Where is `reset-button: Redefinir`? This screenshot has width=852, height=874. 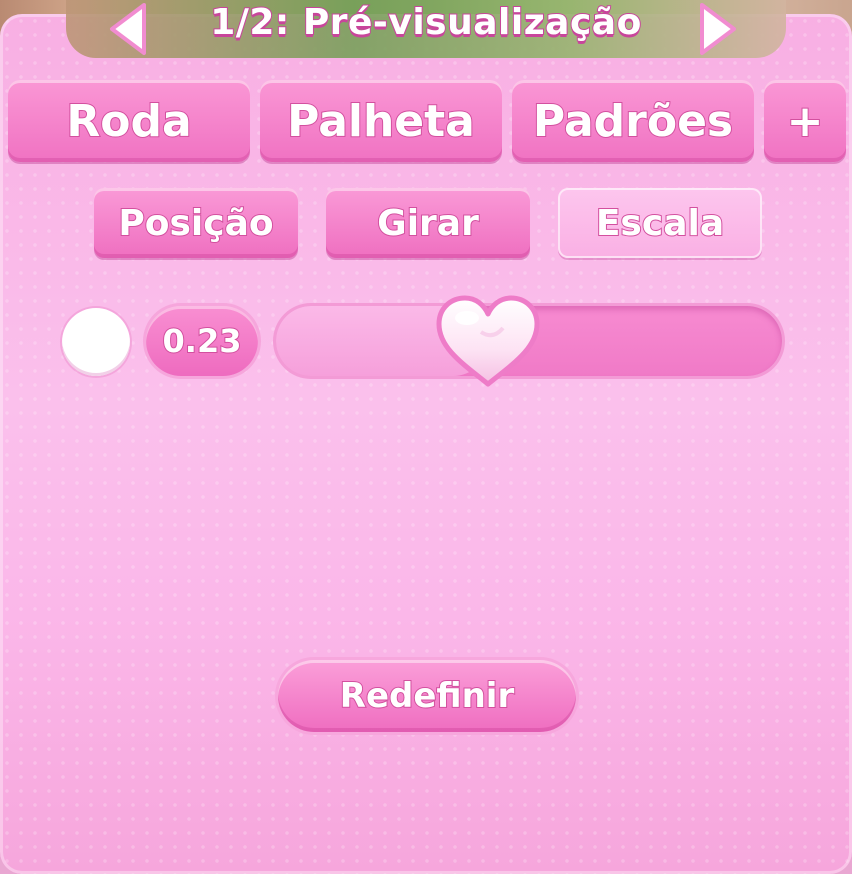 reset-button: Redefinir is located at coordinates (427, 696).